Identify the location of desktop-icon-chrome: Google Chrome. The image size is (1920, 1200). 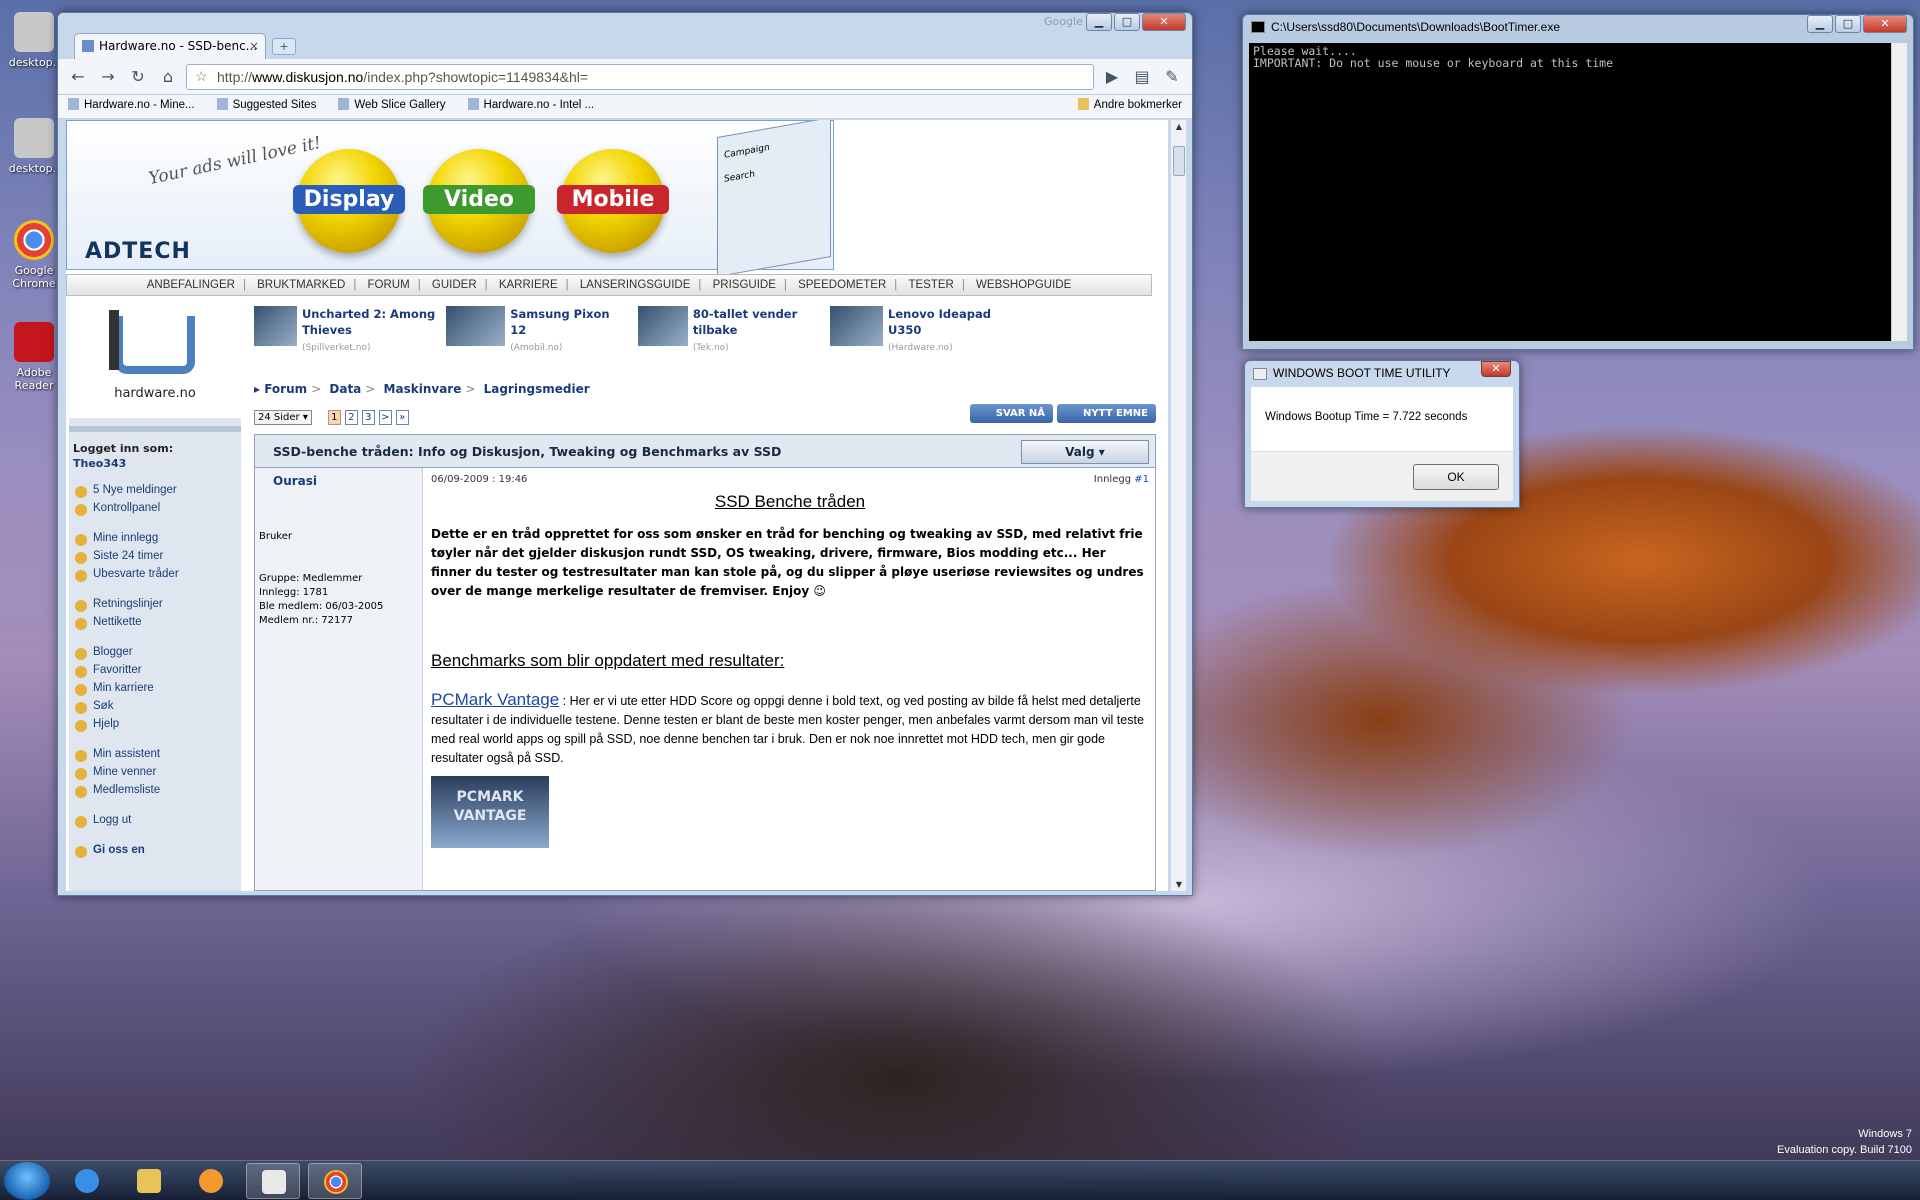
(34, 255).